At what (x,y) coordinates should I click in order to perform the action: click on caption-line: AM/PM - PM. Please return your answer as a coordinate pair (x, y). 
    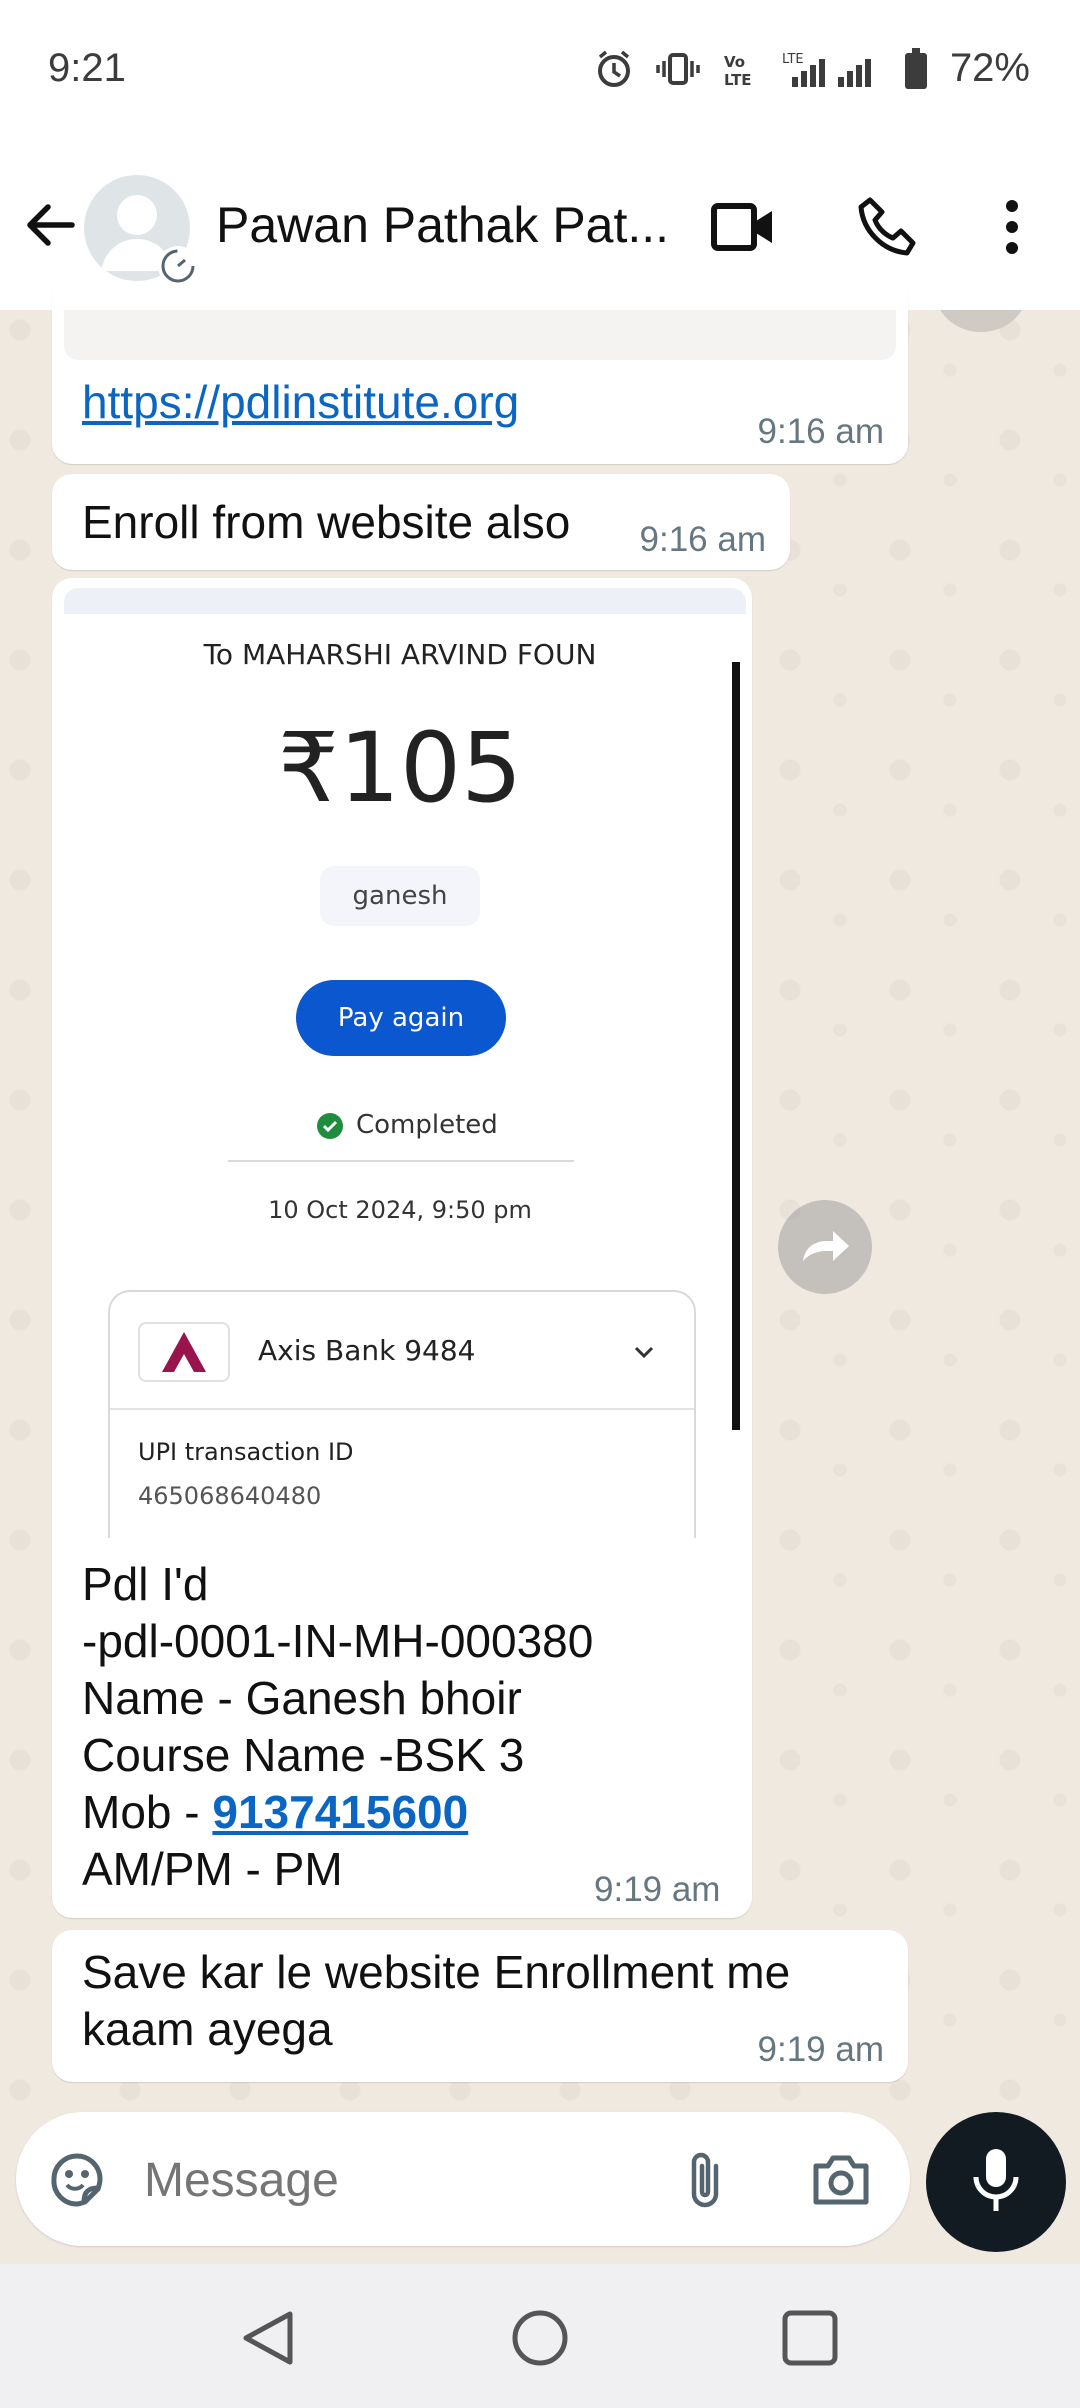
    Looking at the image, I should click on (212, 1869).